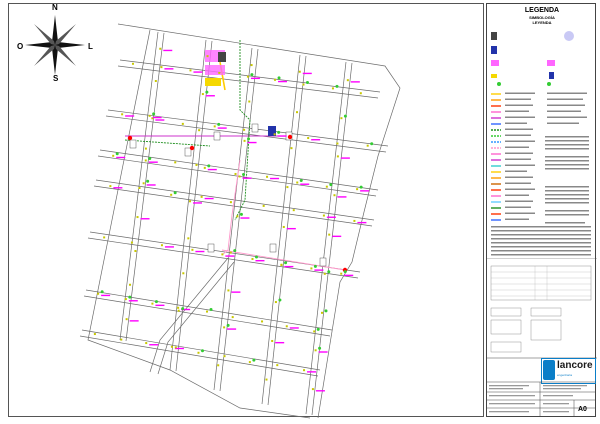  Describe the element at coordinates (565, 375) in the screenshot. I see `logo-tagline: engenharia` at that location.